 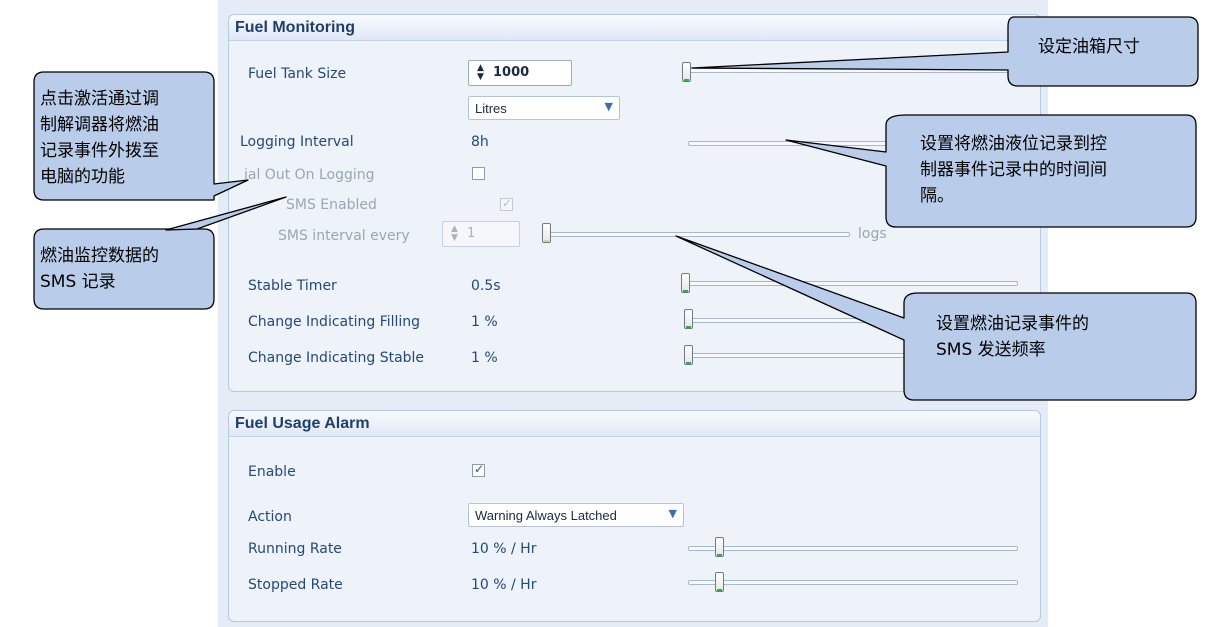 What do you see at coordinates (99, 269) in the screenshot?
I see `callout-sms-log-text: 燃油监控数据的 SMS 记录` at bounding box center [99, 269].